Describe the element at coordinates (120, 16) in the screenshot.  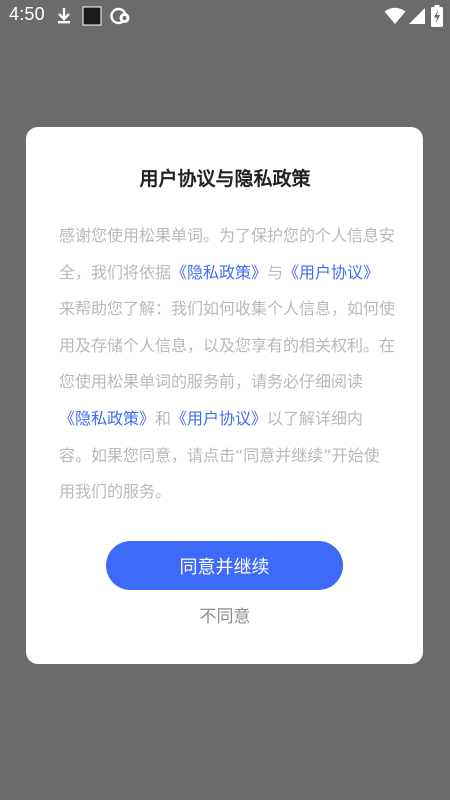
I see `app-notification-icon` at that location.